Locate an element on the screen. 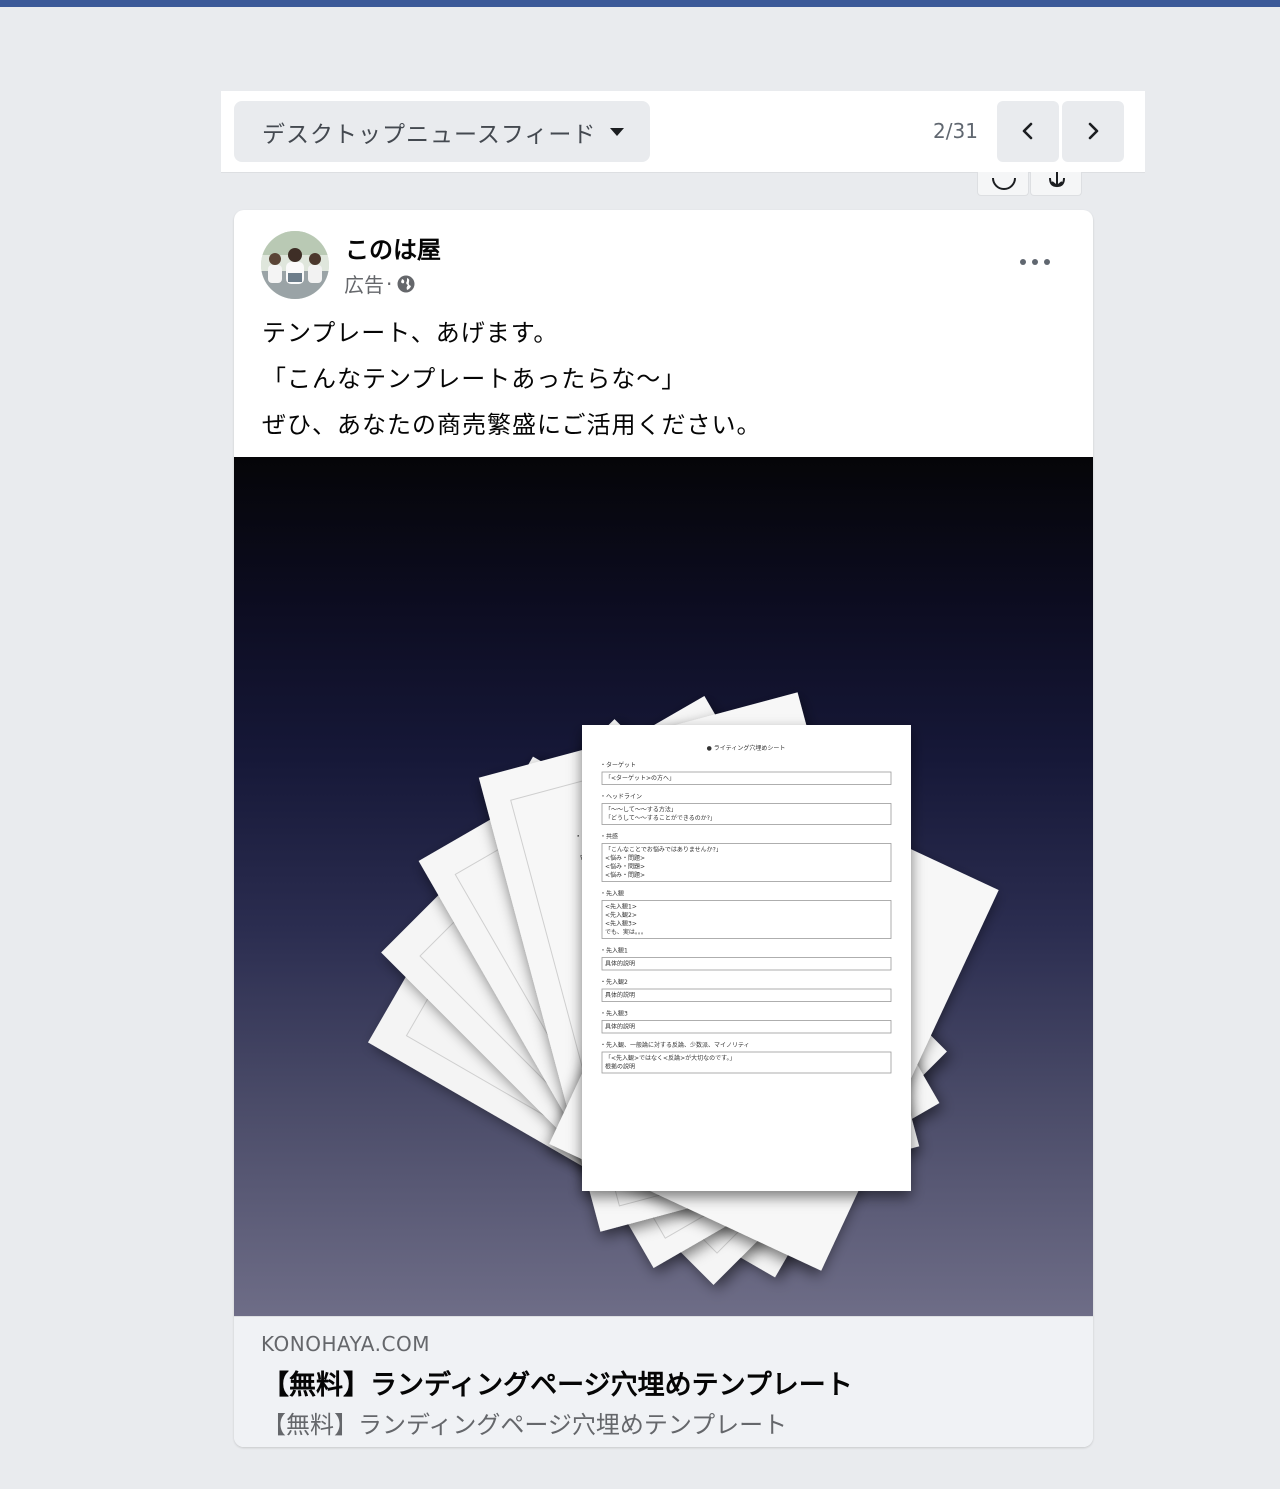 The image size is (1280, 1489). chevron-right-icon is located at coordinates (1093, 131).